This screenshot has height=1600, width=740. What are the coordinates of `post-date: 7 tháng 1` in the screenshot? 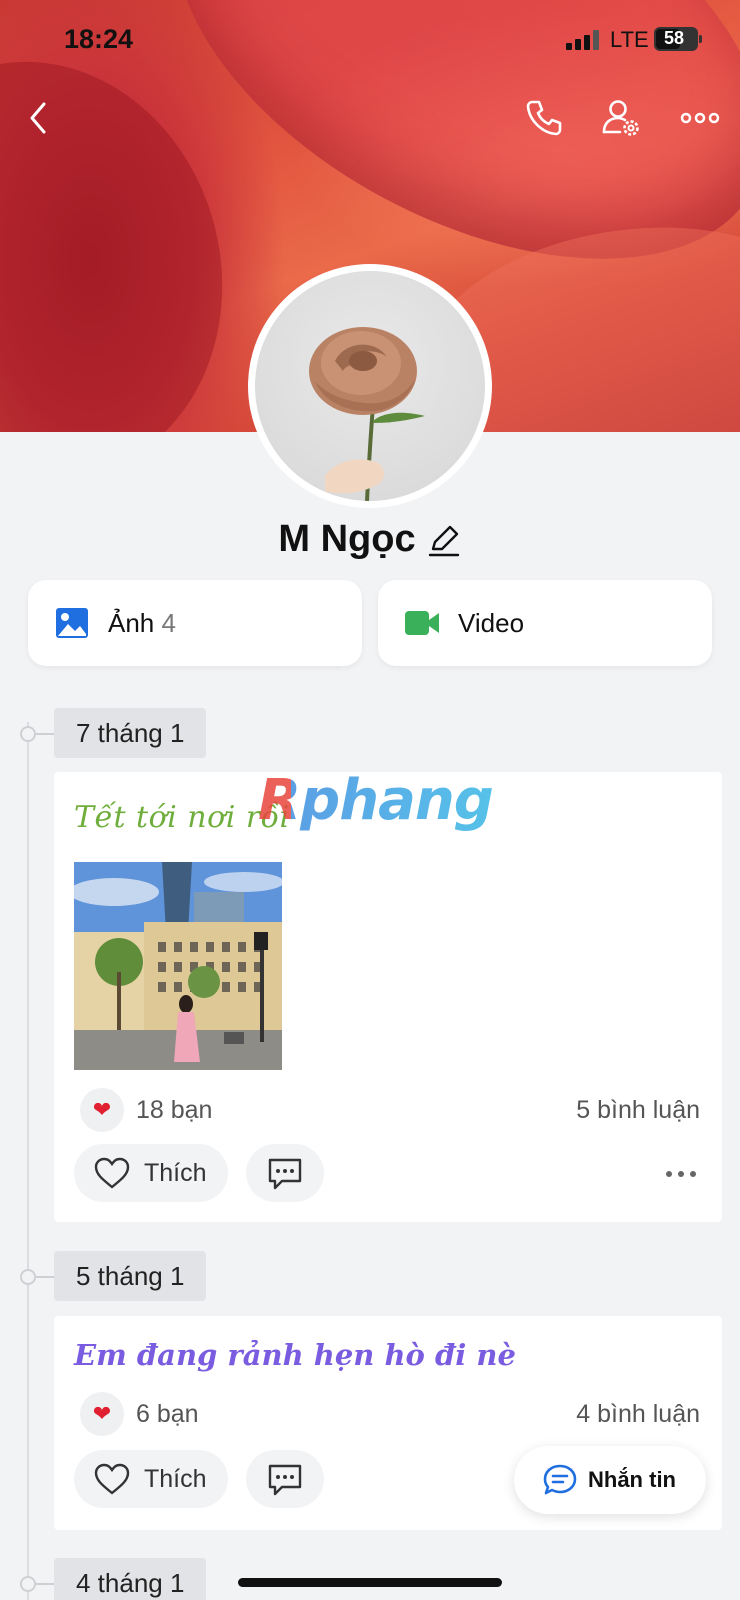 It's located at (130, 733).